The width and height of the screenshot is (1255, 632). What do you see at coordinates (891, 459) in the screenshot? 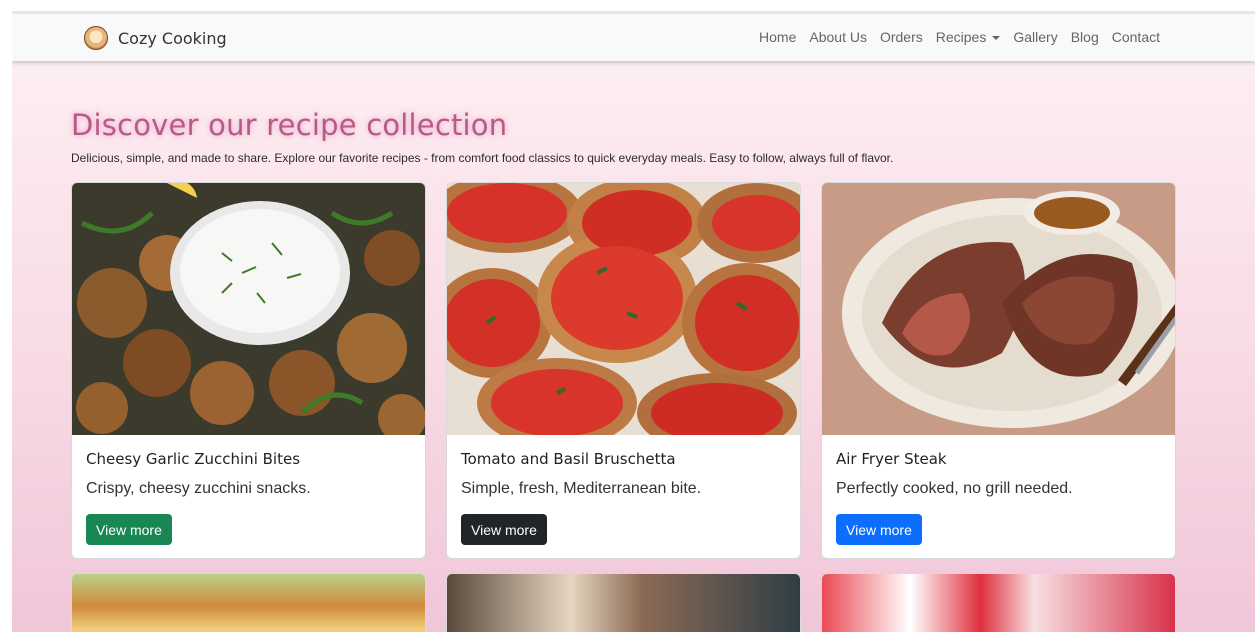
I see `card-title: Air Fryer Steak` at bounding box center [891, 459].